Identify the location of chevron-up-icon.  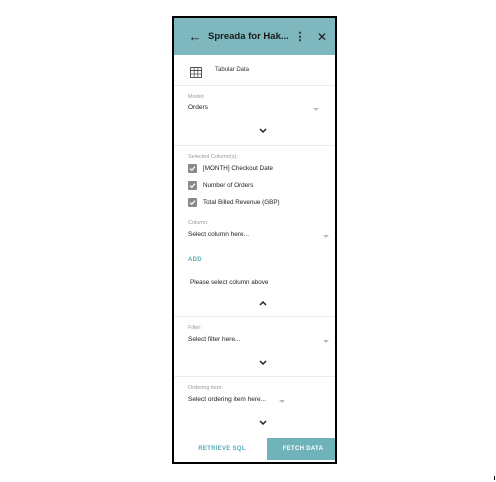
(263, 303).